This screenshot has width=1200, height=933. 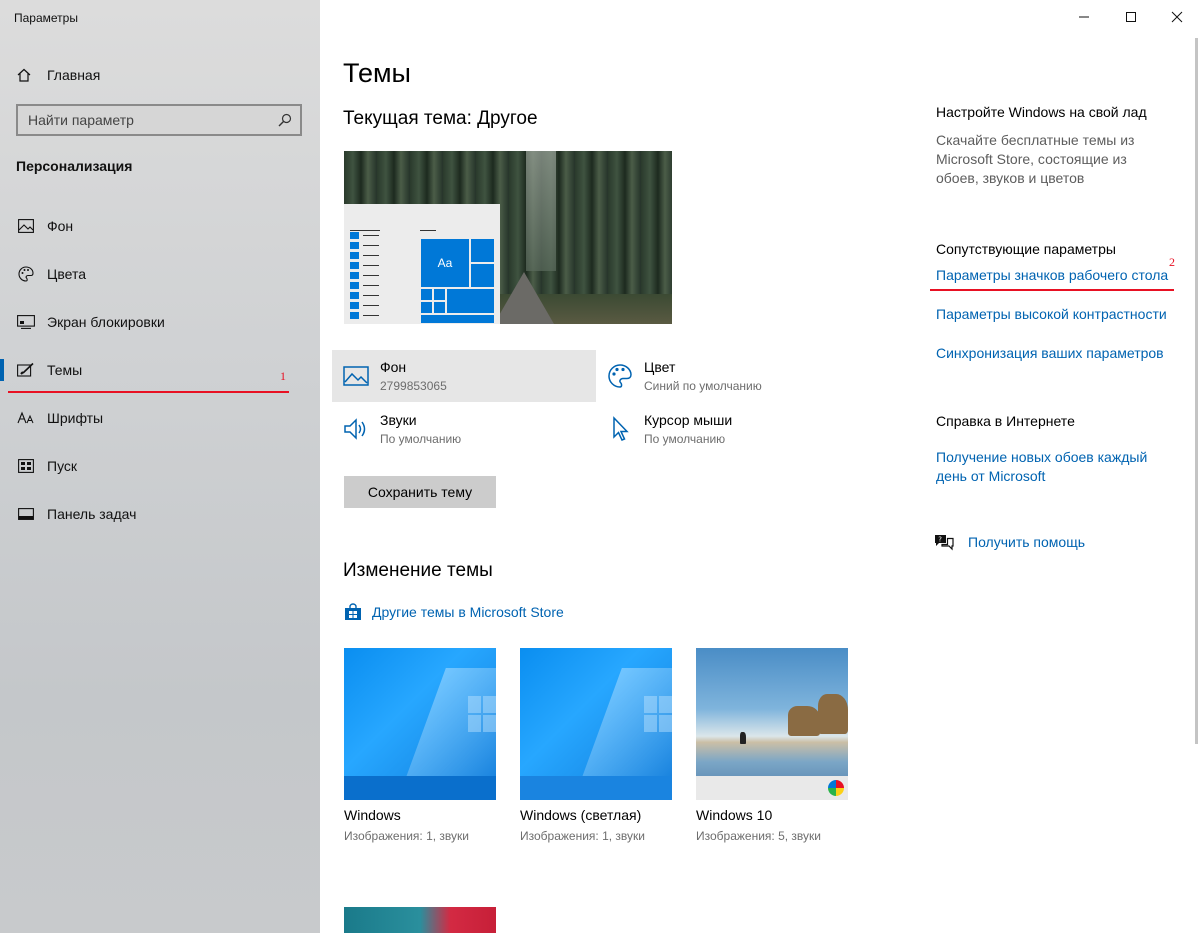 What do you see at coordinates (728, 429) in the screenshot?
I see `option-cursor: Курсор мыши По умолчанию` at bounding box center [728, 429].